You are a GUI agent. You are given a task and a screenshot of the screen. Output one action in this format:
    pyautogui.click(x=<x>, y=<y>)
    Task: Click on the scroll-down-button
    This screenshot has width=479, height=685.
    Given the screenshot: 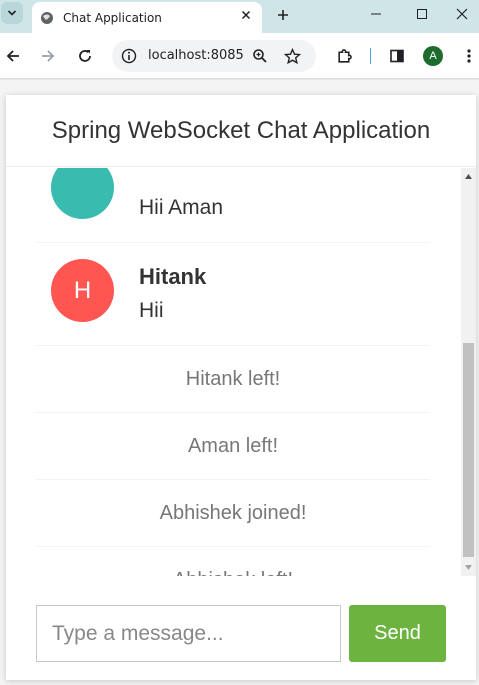 What is the action you would take?
    pyautogui.click(x=468, y=567)
    